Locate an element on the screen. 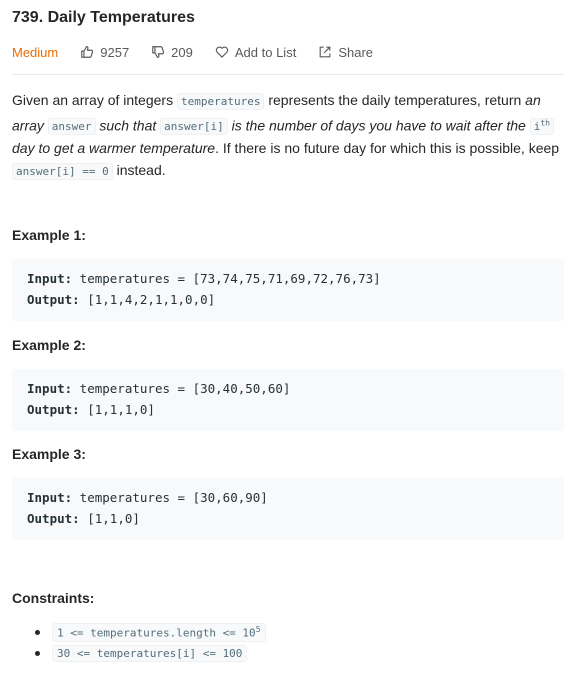 Image resolution: width=576 pixels, height=681 pixels. constraint-item: 1 <= temperatures.length <= 105 is located at coordinates (139, 632).